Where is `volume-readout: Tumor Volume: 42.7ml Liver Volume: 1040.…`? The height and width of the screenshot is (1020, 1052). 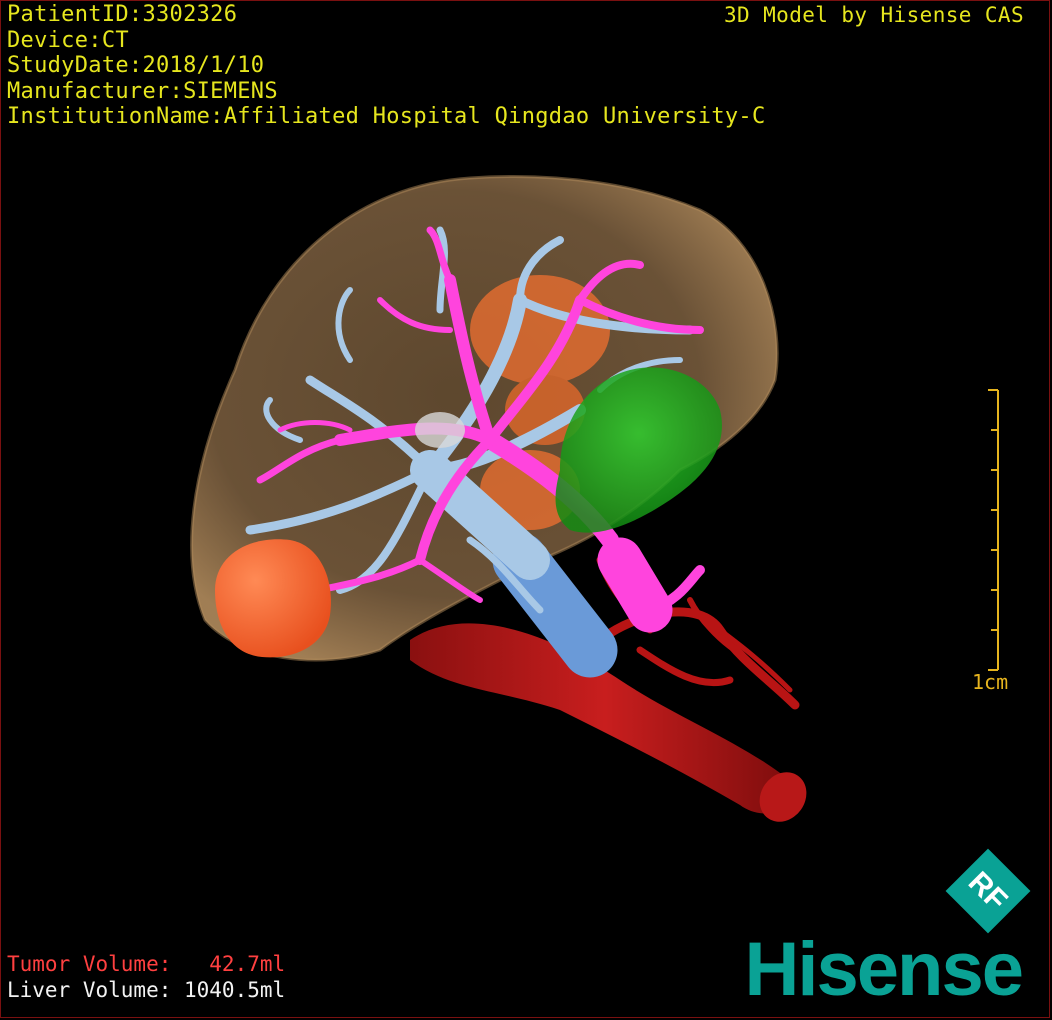 volume-readout: Tumor Volume: 42.7ml Liver Volume: 1040.… is located at coordinates (146, 977).